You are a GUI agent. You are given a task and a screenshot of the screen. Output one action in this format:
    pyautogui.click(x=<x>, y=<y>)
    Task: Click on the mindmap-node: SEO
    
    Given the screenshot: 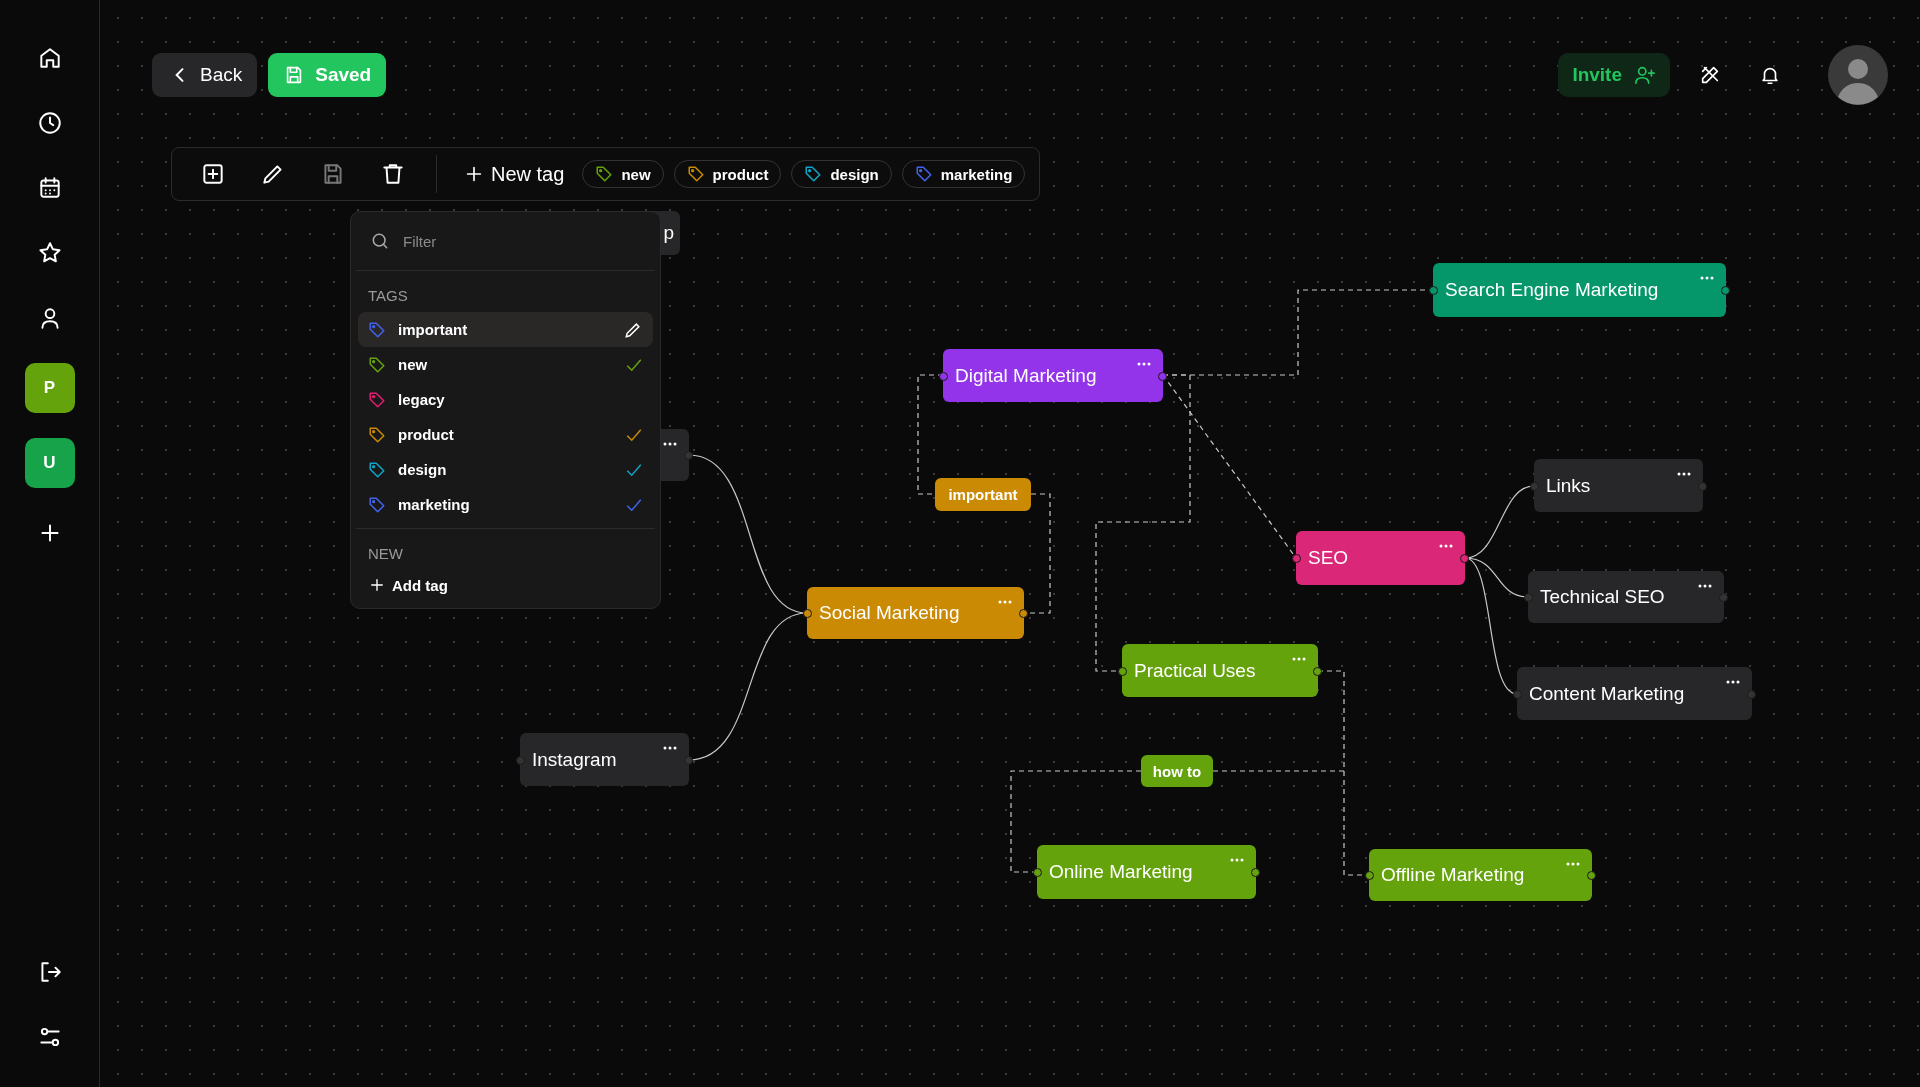 What is the action you would take?
    pyautogui.click(x=1380, y=558)
    